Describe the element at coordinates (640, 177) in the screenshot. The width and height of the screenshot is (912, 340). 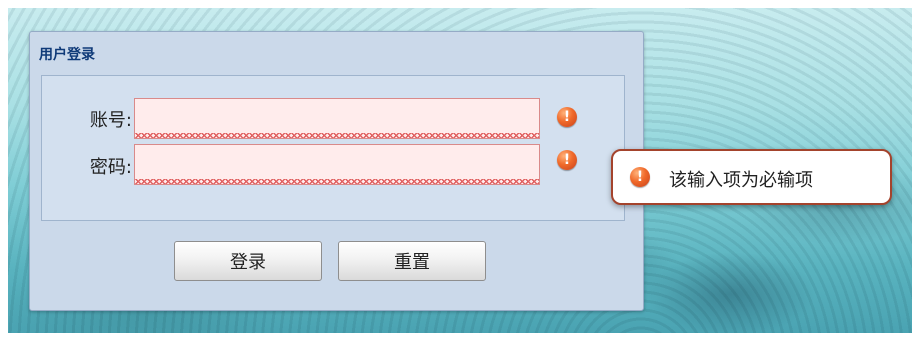
I see `tooltip-error-icon: !` at that location.